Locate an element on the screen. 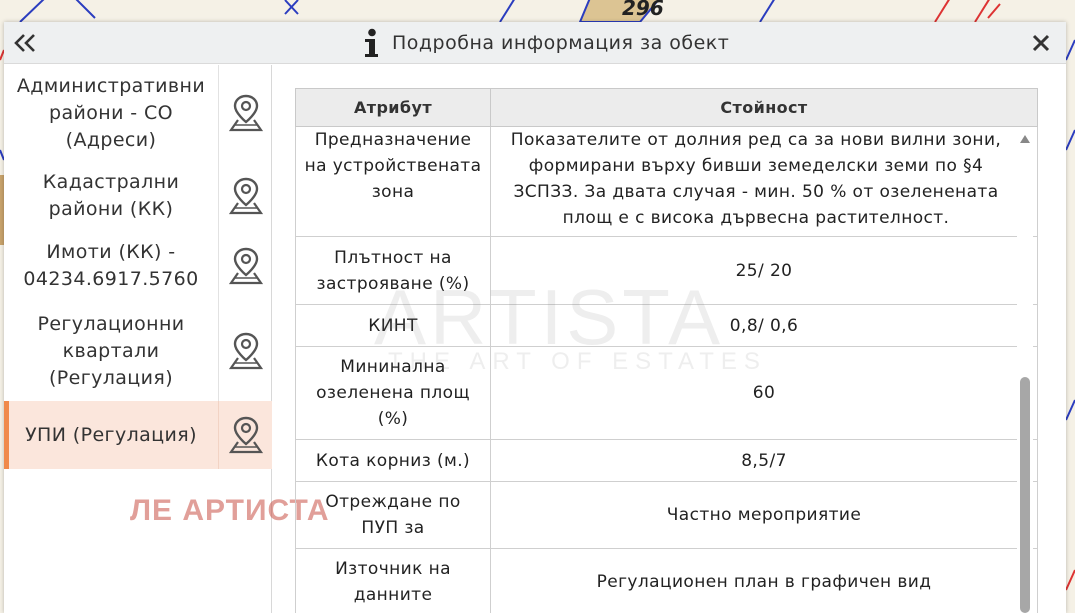  sidebar-item-label-line: райони (КК) is located at coordinates (111, 209).